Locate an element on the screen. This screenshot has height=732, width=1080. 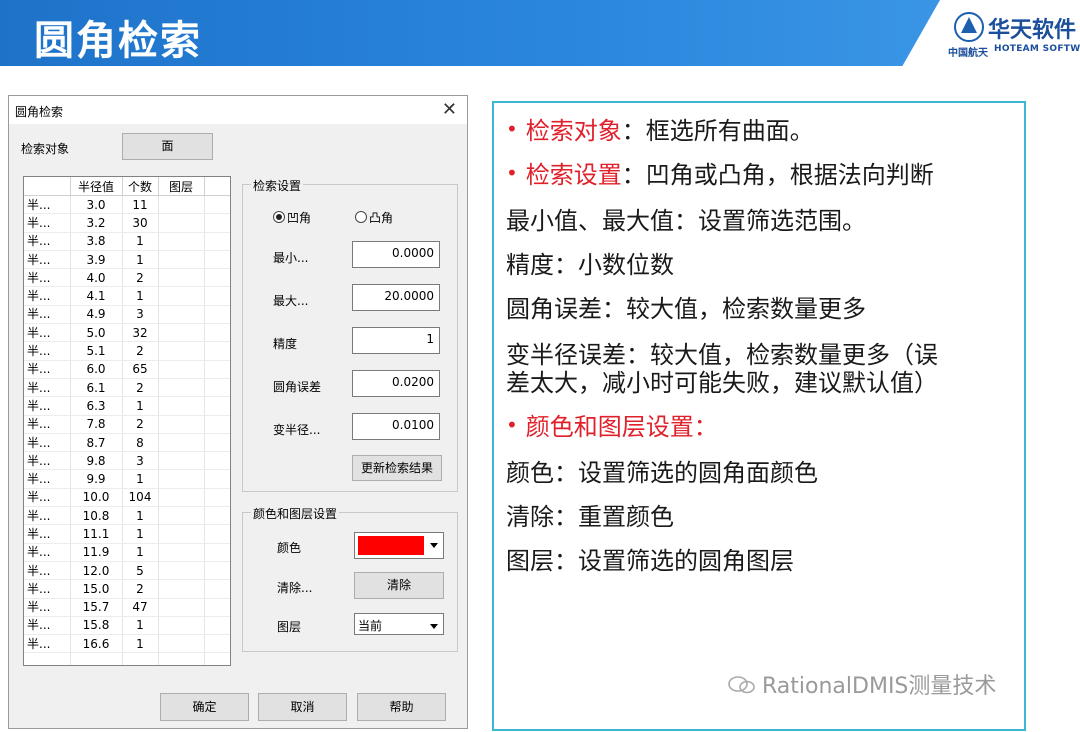
search-settings-title: 检索设置 is located at coordinates (277, 185).